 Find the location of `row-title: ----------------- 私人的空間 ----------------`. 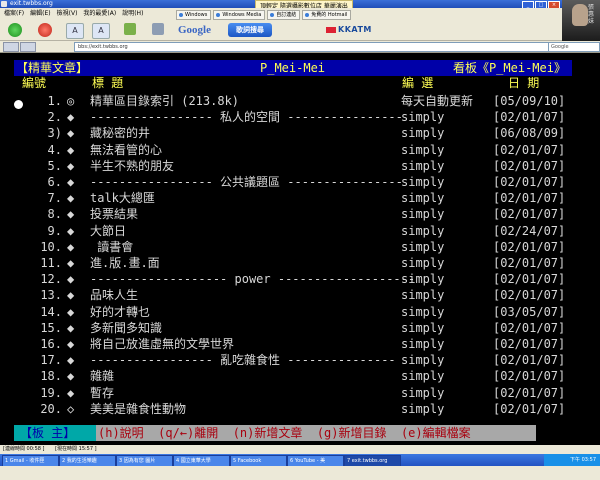

row-title: ----------------- 私人的空間 ---------------- is located at coordinates (246, 117).